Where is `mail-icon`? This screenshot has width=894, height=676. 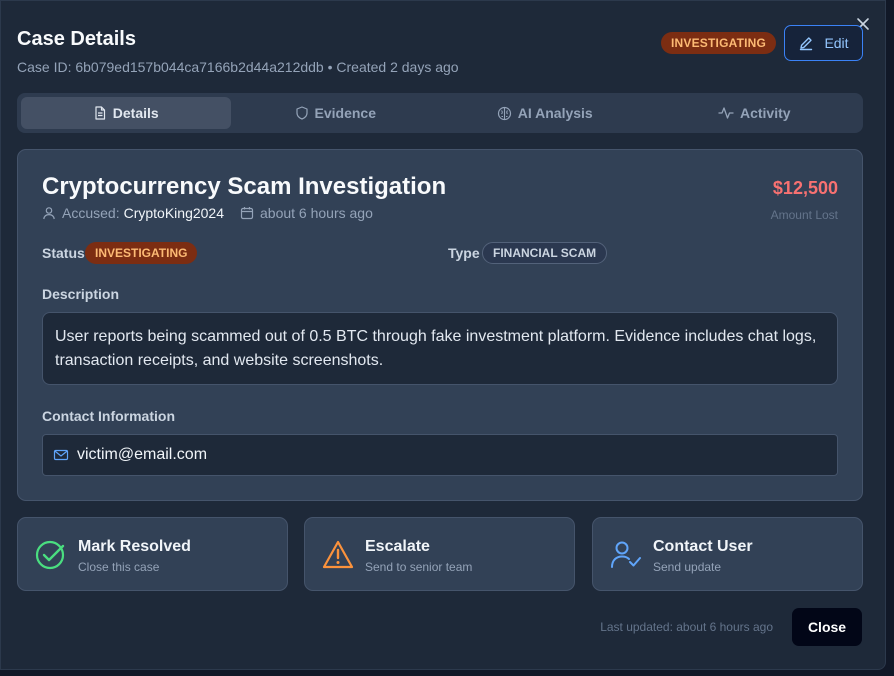
mail-icon is located at coordinates (61, 455).